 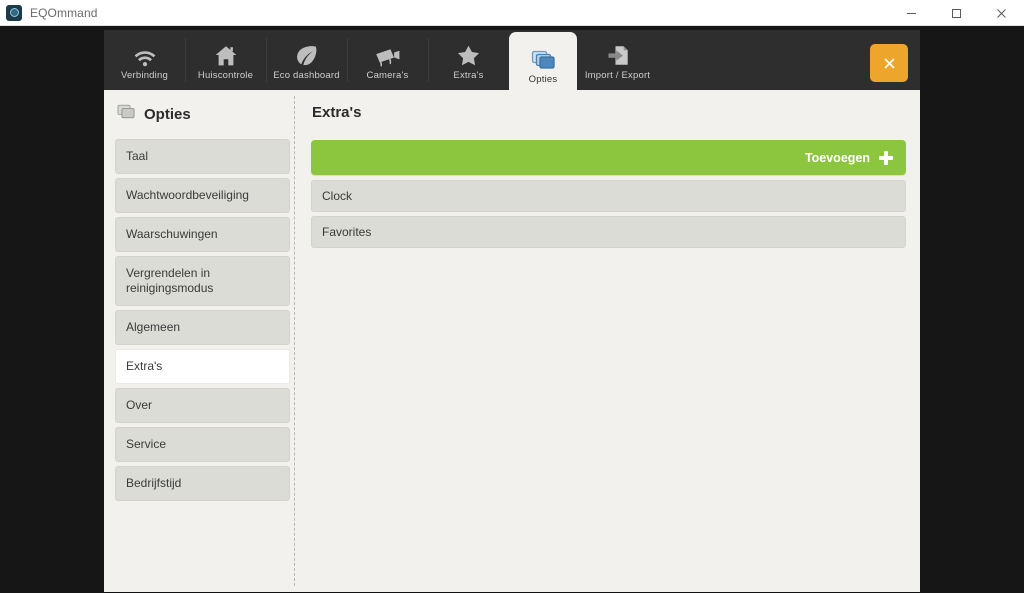 I want to click on close-window-button, so click(x=1001, y=13).